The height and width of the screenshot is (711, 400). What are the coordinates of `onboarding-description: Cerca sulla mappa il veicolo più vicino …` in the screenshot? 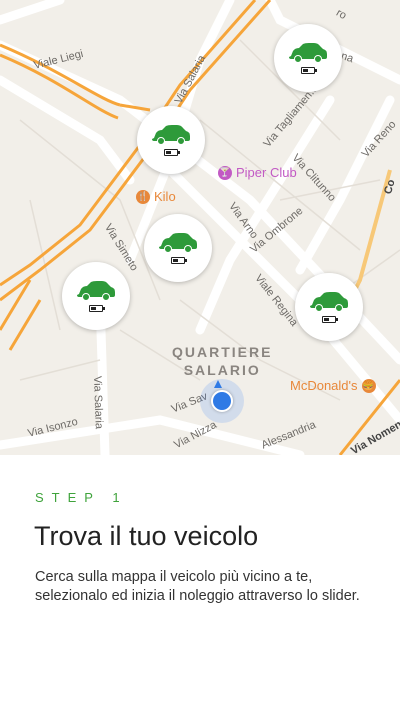 It's located at (197, 586).